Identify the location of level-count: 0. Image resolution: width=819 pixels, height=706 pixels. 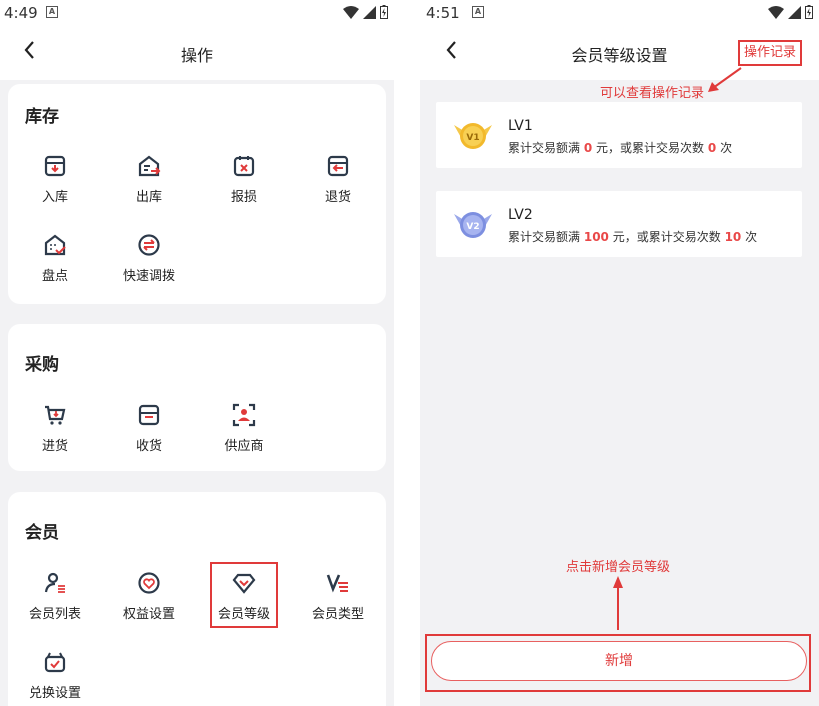
(712, 148).